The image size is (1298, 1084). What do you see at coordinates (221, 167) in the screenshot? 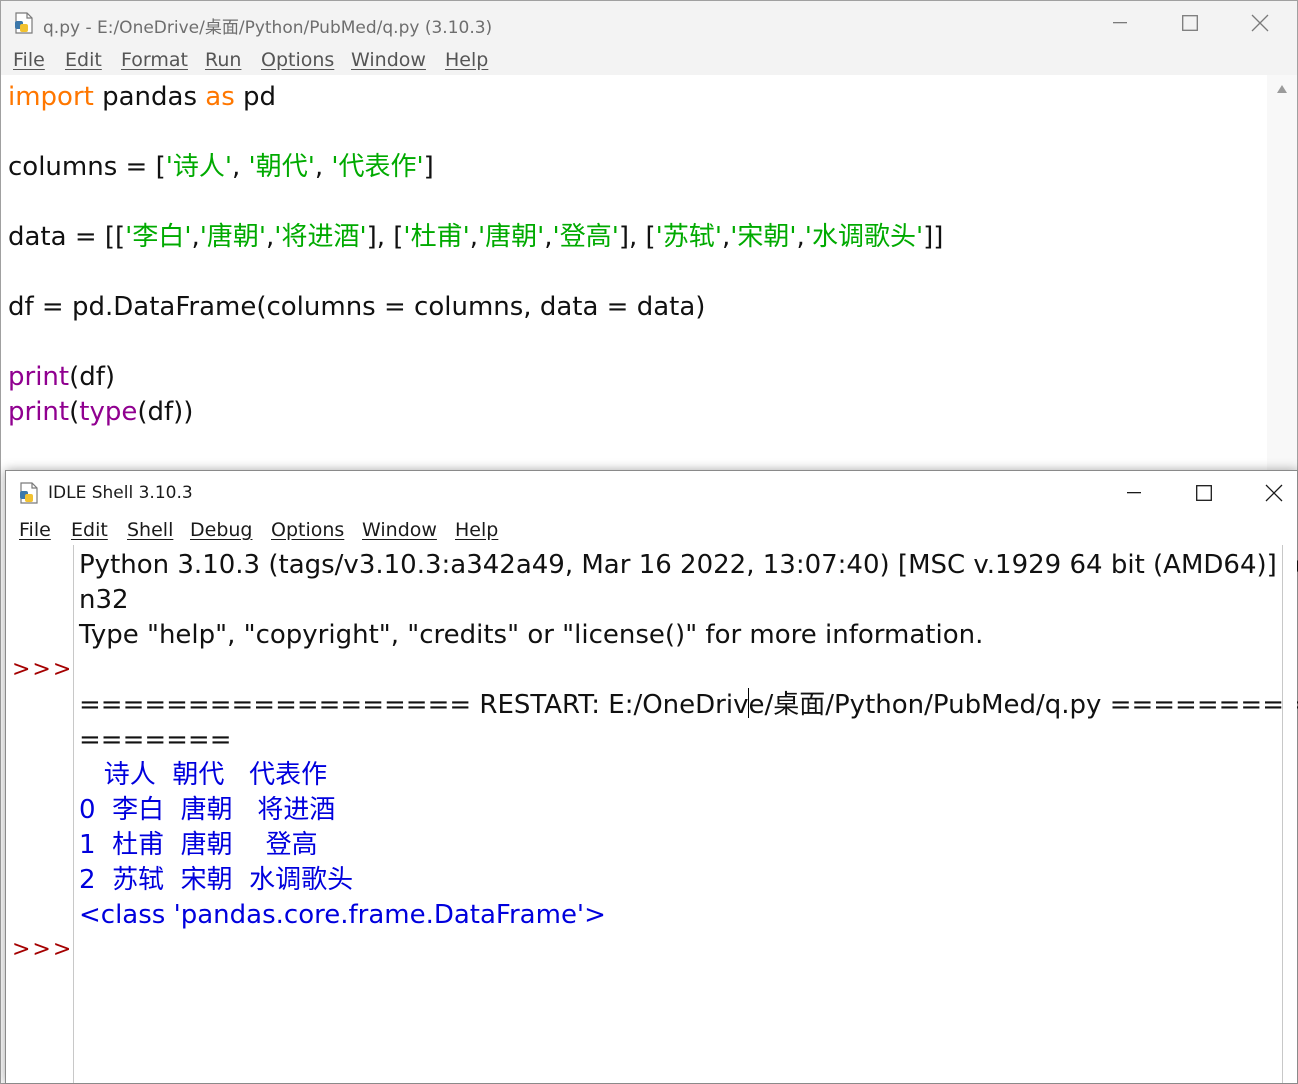
I see `code-line-3: columns = ['诗人', '朝代', '代表作']` at bounding box center [221, 167].